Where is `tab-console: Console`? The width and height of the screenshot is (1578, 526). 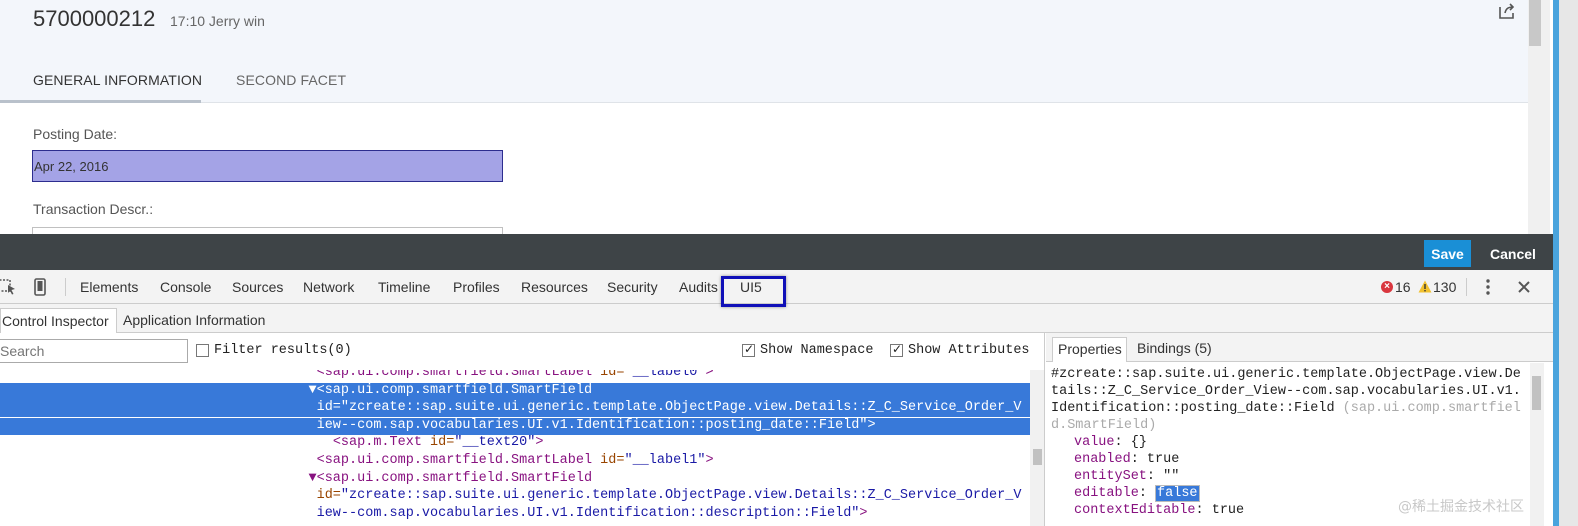
tab-console: Console is located at coordinates (185, 287).